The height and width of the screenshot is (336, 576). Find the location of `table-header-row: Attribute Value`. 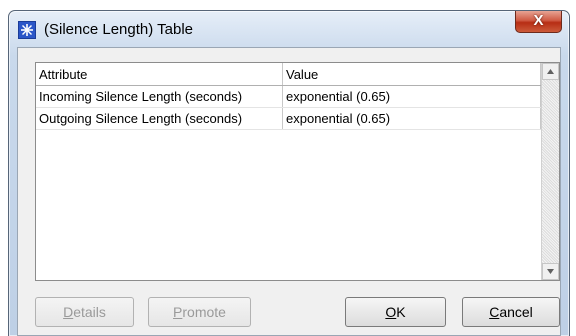

table-header-row: Attribute Value is located at coordinates (288, 74).